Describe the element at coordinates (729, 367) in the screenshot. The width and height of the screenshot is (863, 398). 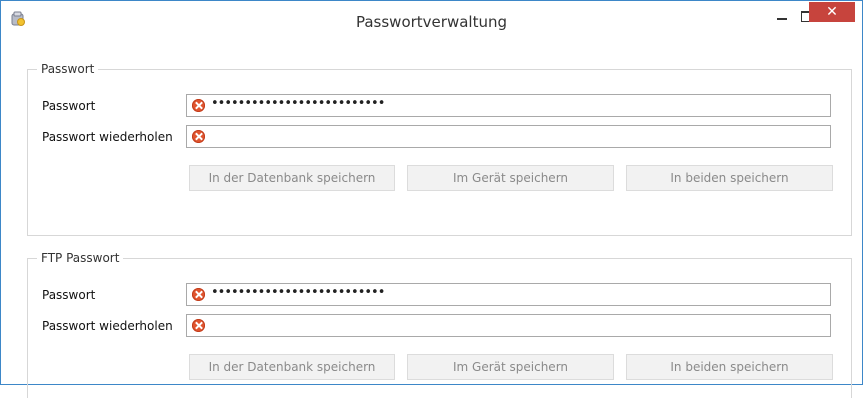
I see `ftp-save-to-both-button: In beiden speichern` at that location.